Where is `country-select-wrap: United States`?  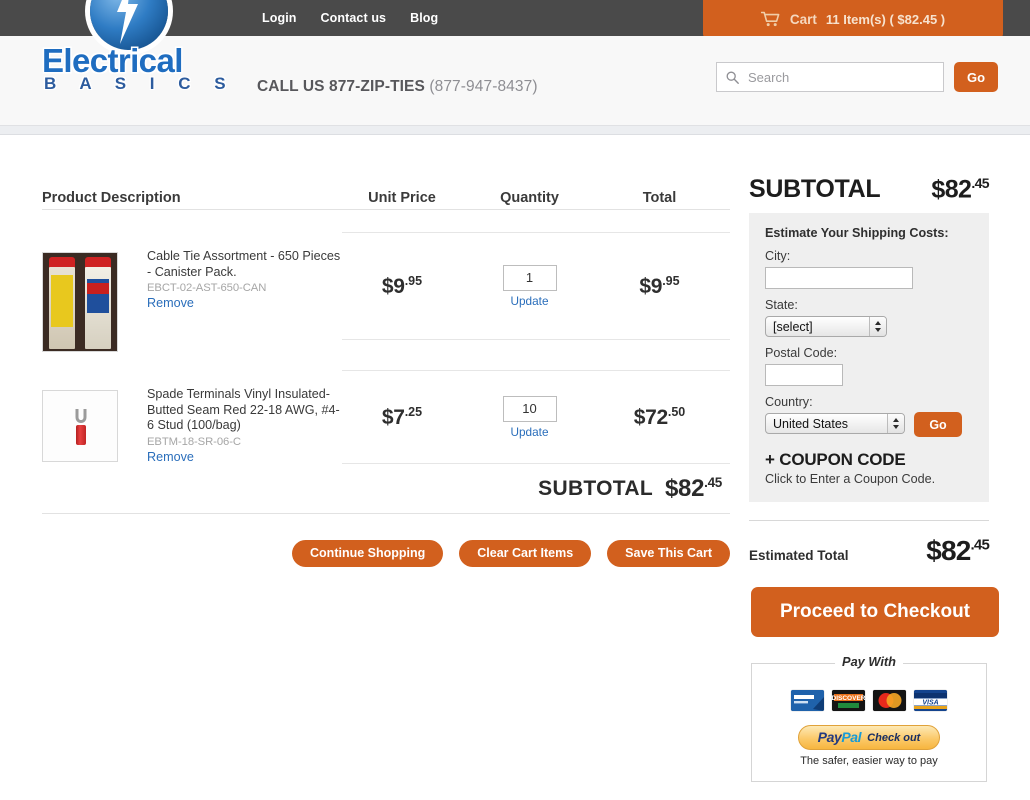 country-select-wrap: United States is located at coordinates (835, 428).